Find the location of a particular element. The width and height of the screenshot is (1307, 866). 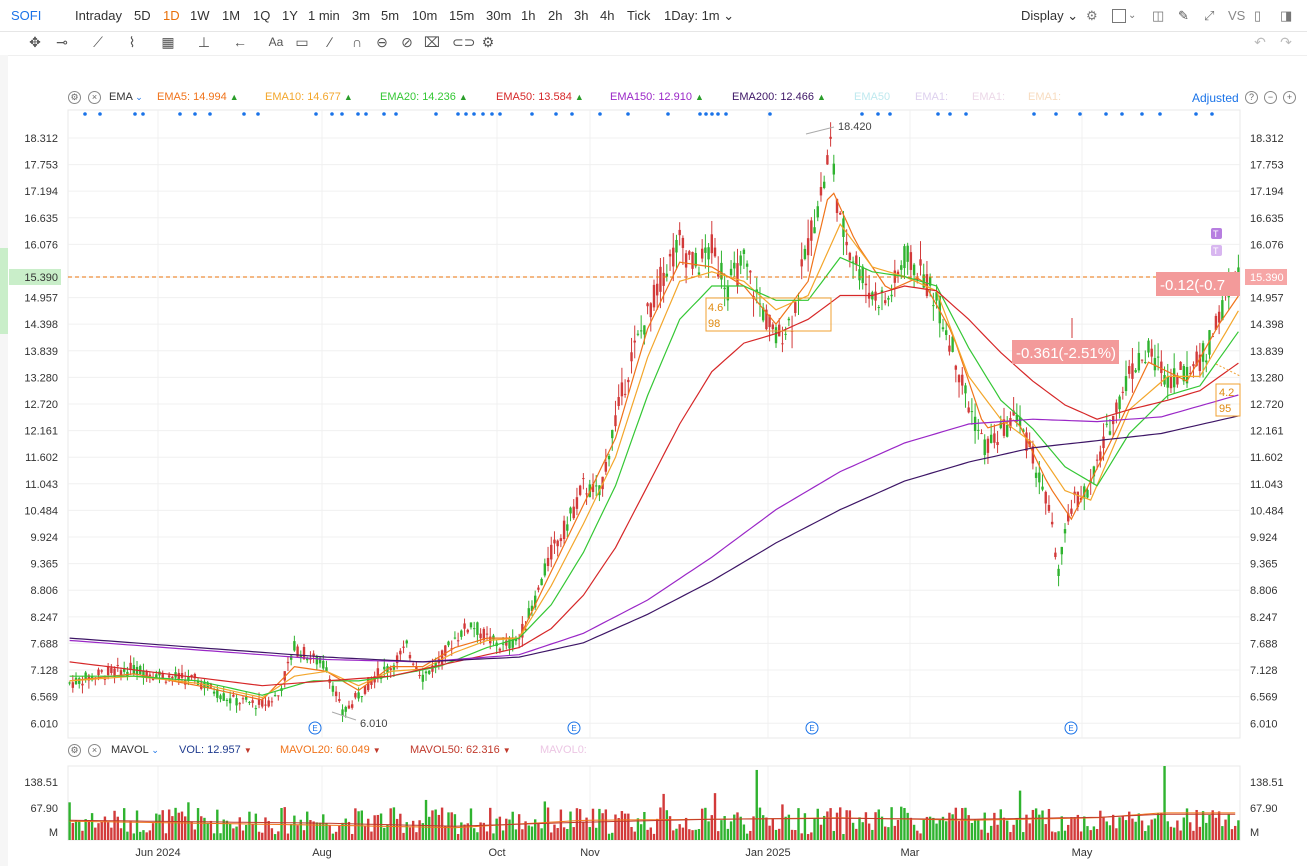

price-tick-right: 13.839 is located at coordinates (1267, 352).